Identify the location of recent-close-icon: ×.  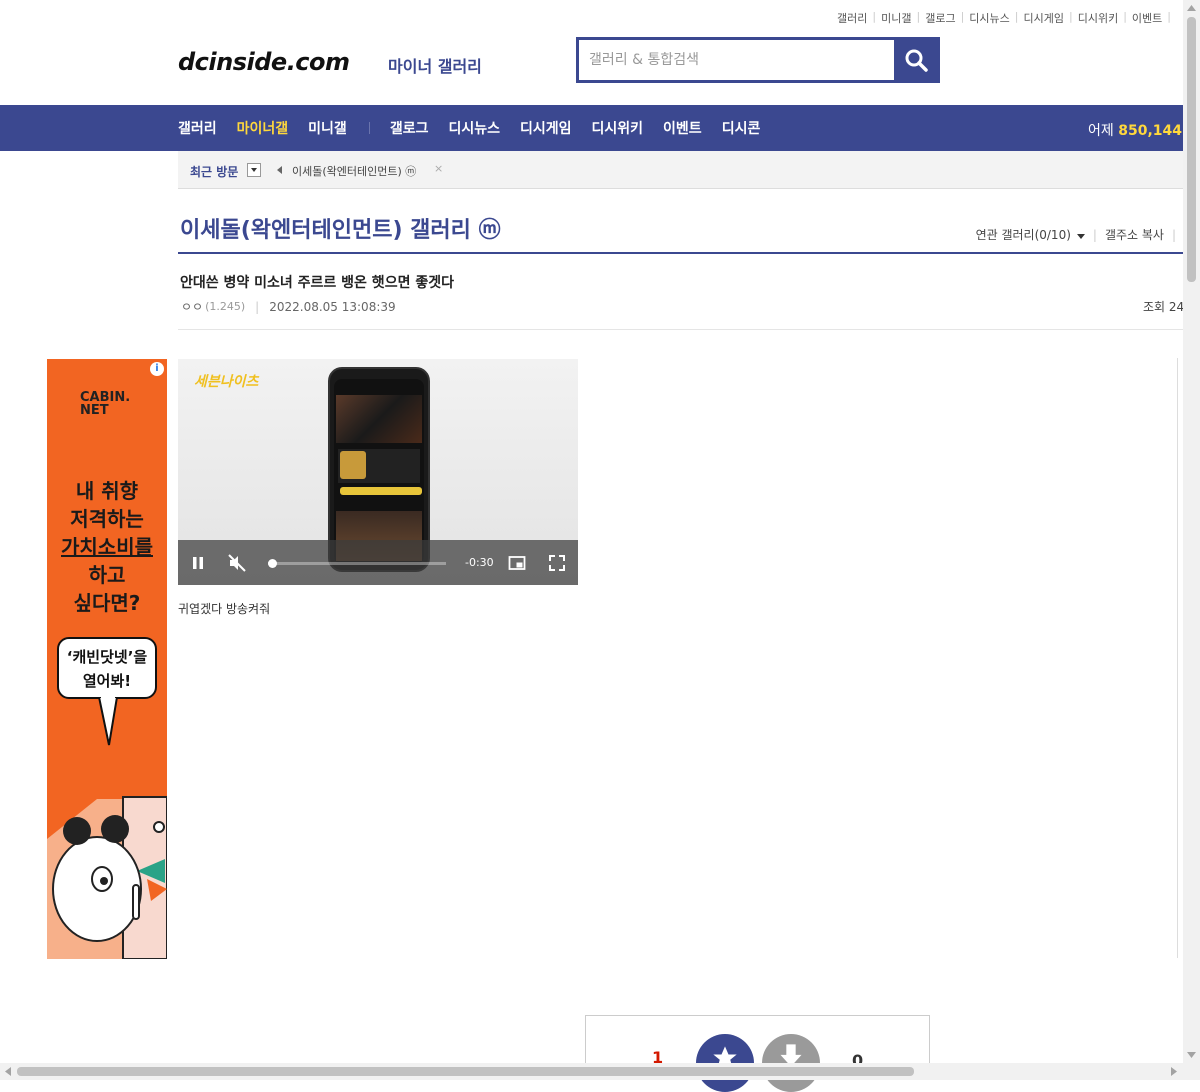
(438, 168).